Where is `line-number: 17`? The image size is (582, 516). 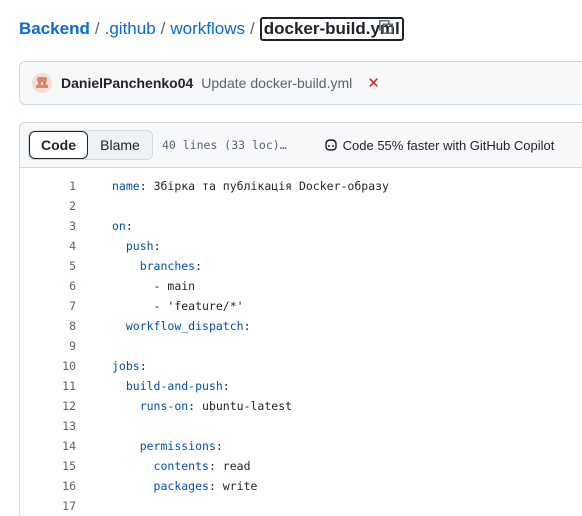
line-number: 17 is located at coordinates (48, 506).